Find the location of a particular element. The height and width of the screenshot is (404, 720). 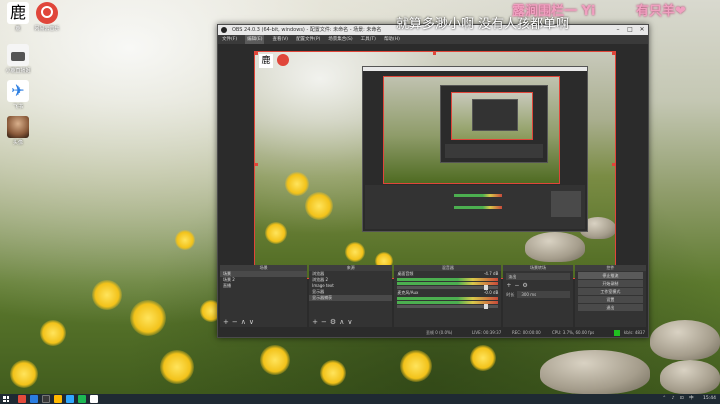

mixer-dock: 混音器 桌面音频 -4.7 dB 麦克风/Aux -0.0 dB is located at coordinates (448, 296).